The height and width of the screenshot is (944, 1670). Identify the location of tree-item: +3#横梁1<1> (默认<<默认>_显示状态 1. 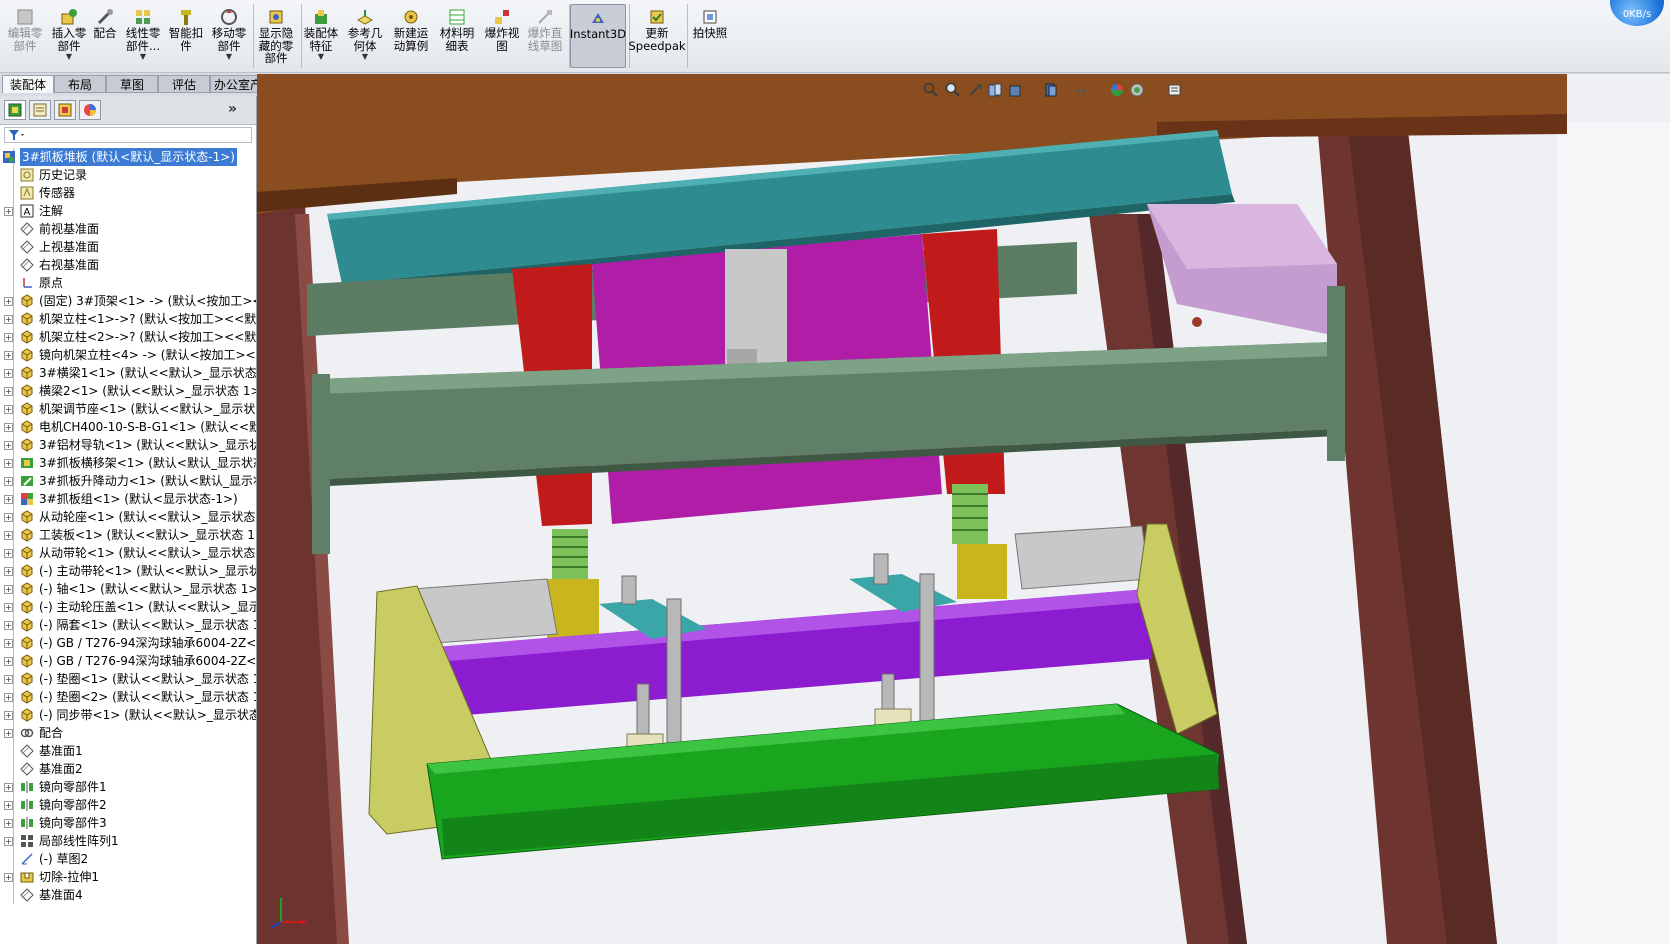
(128, 373).